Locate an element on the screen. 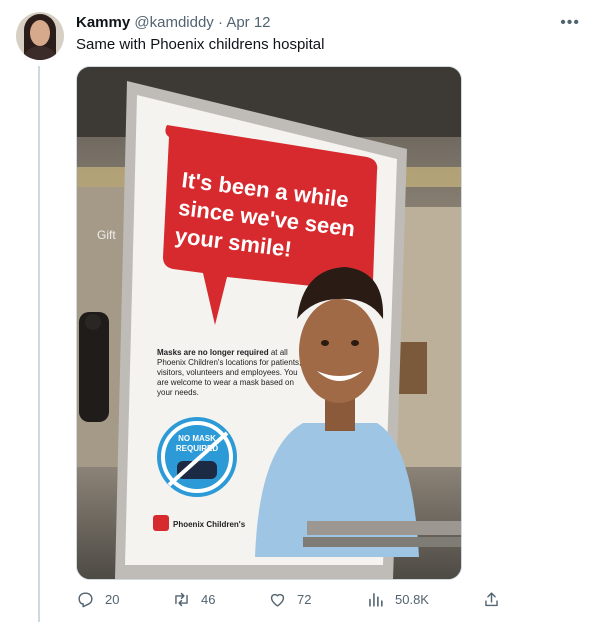 This screenshot has width=598, height=622. retweet-count: 46 is located at coordinates (208, 599).